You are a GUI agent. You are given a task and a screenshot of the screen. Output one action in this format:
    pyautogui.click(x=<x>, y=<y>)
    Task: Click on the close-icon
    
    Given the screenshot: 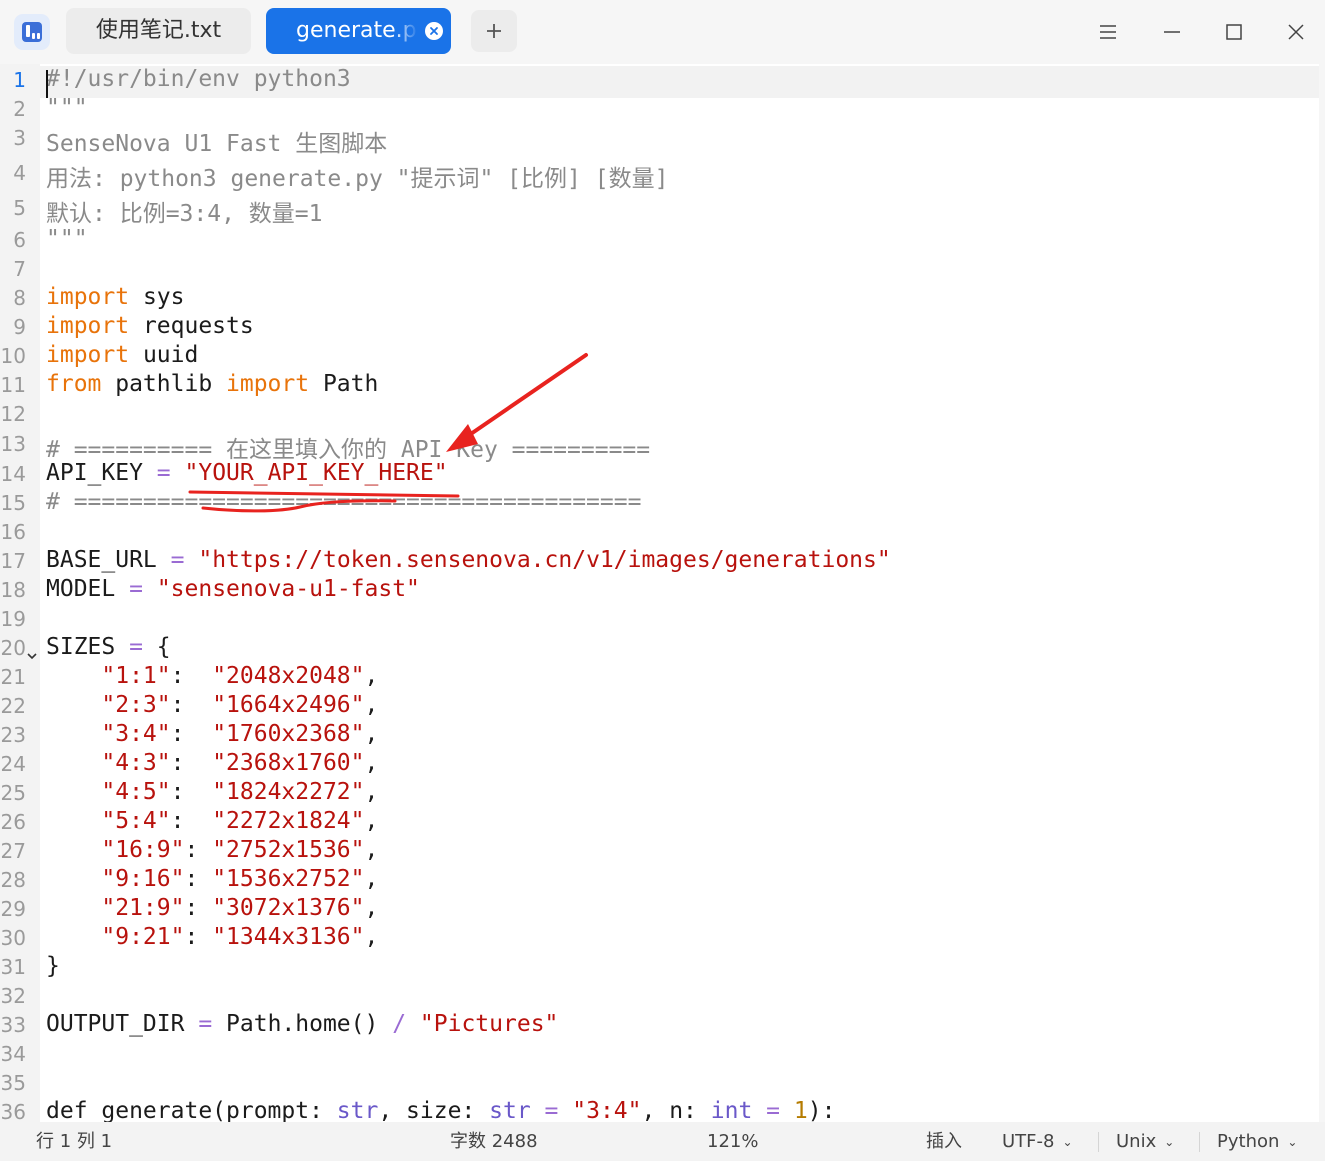 What is the action you would take?
    pyautogui.click(x=1296, y=32)
    